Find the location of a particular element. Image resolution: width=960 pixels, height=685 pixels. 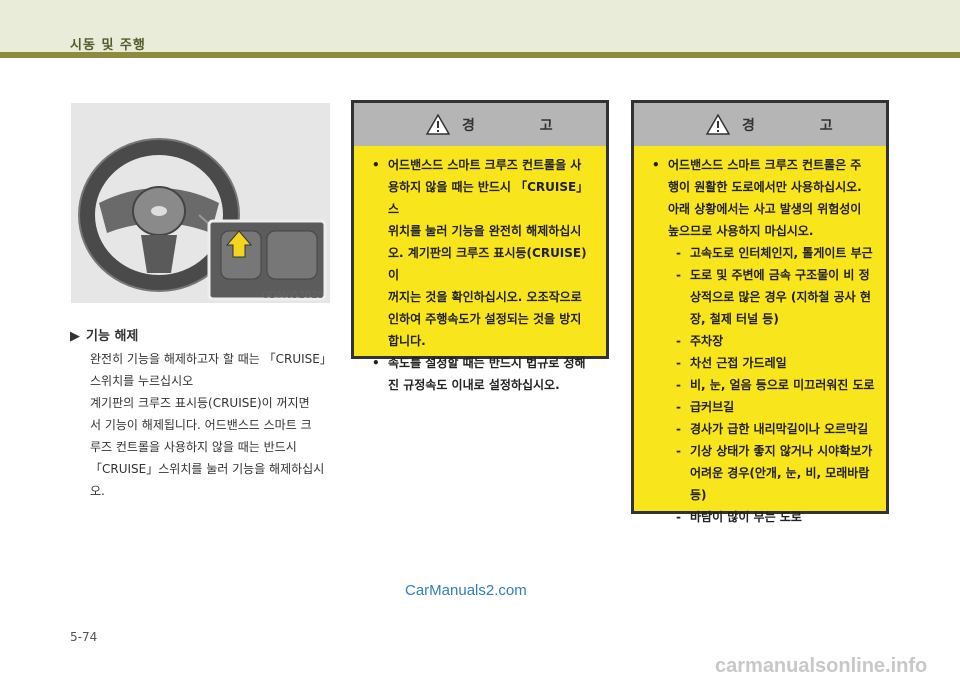

warning-line: 주차장 is located at coordinates (707, 341).